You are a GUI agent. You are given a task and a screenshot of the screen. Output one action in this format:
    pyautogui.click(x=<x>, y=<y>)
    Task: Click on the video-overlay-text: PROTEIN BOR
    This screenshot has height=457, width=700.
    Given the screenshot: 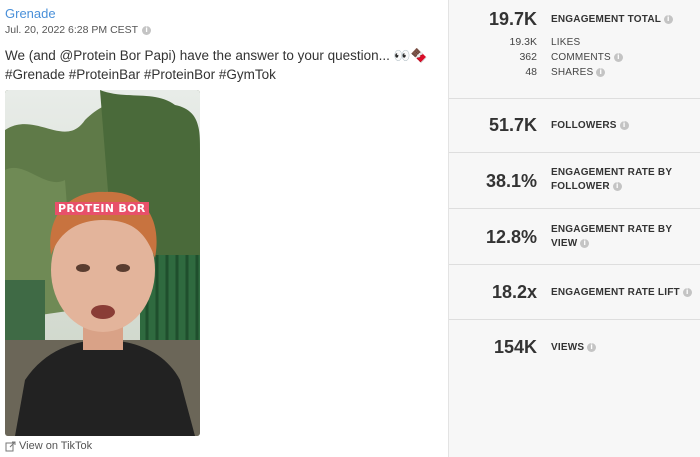 What is the action you would take?
    pyautogui.click(x=102, y=208)
    